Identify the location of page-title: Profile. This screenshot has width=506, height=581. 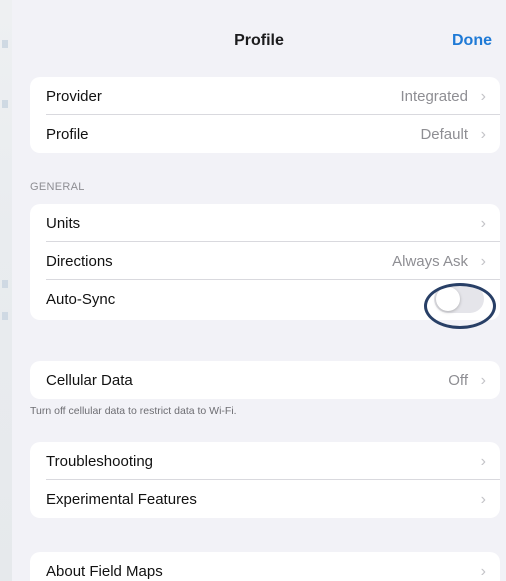
(259, 40).